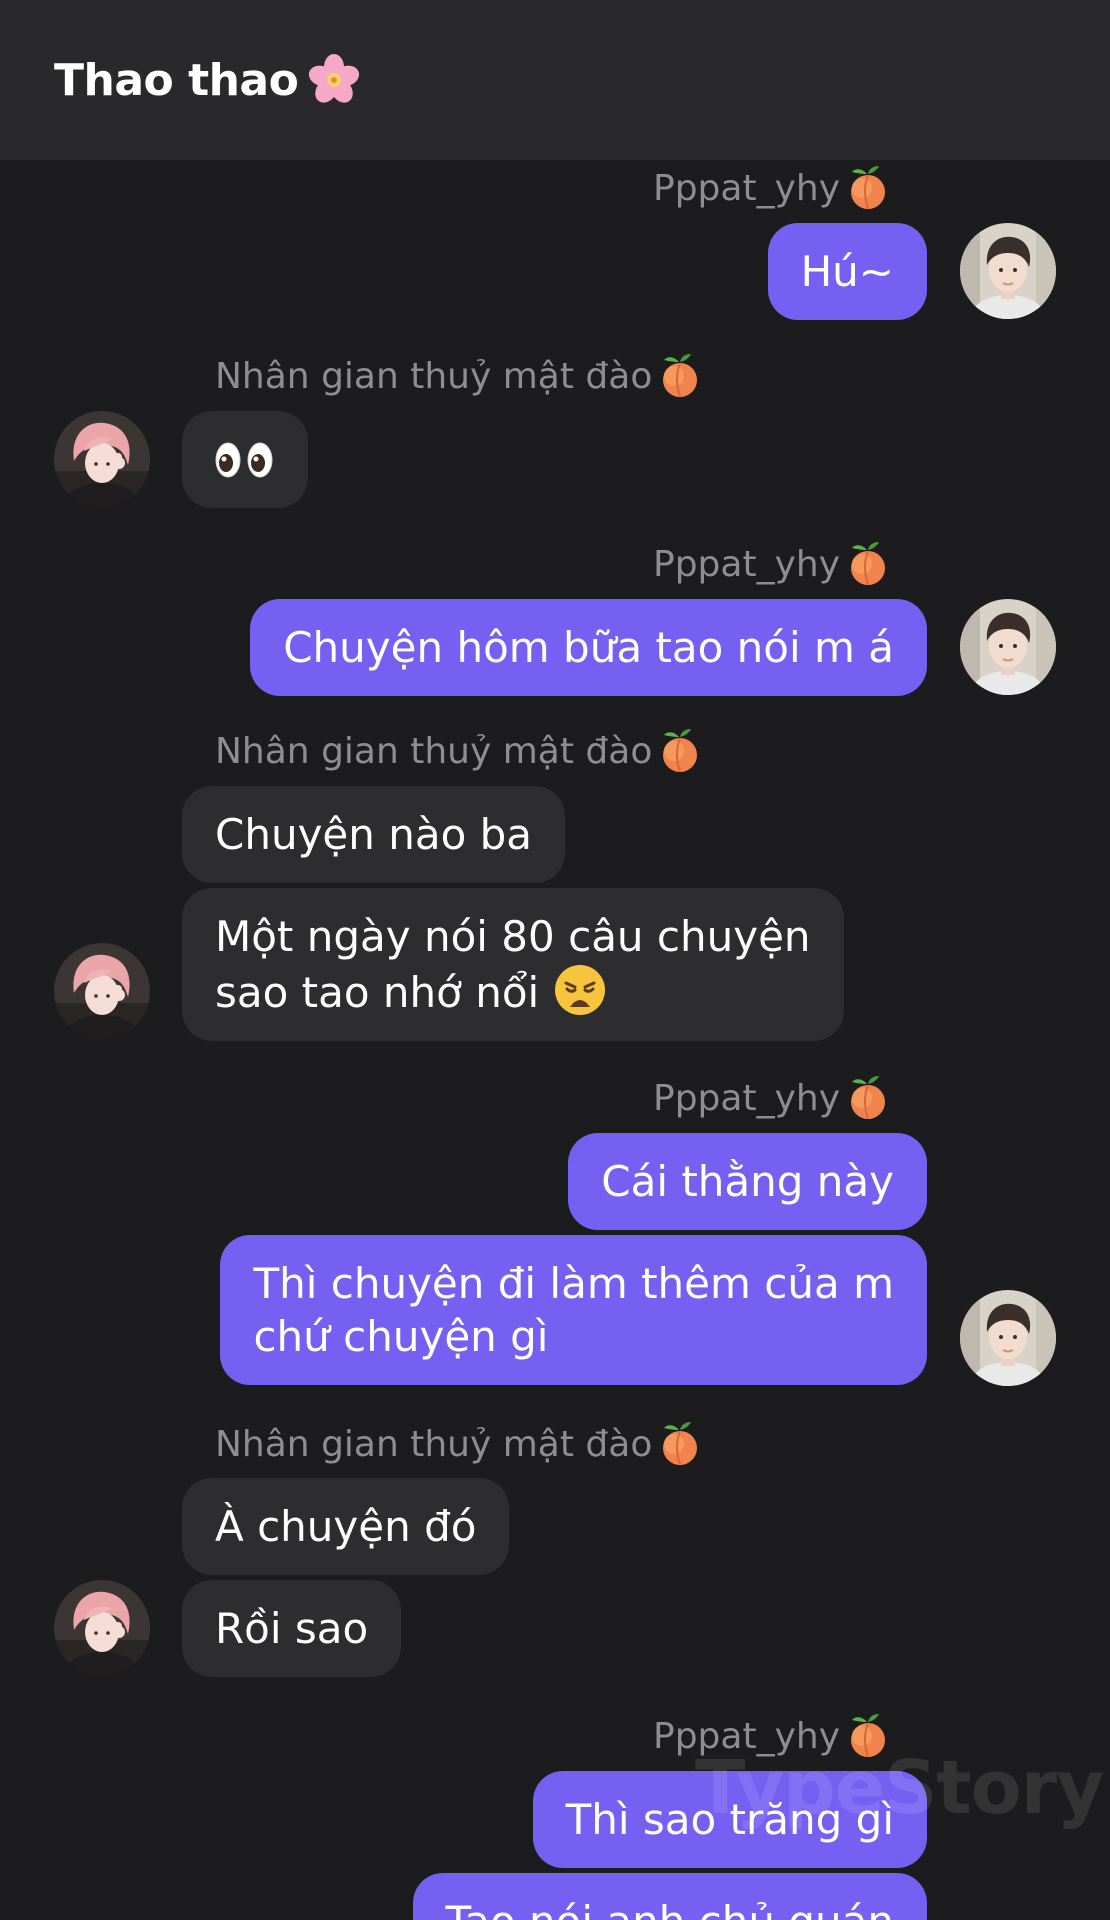 Image resolution: width=1110 pixels, height=1920 pixels. What do you see at coordinates (374, 834) in the screenshot?
I see `message-bubble-incoming: Chuyện nào ba` at bounding box center [374, 834].